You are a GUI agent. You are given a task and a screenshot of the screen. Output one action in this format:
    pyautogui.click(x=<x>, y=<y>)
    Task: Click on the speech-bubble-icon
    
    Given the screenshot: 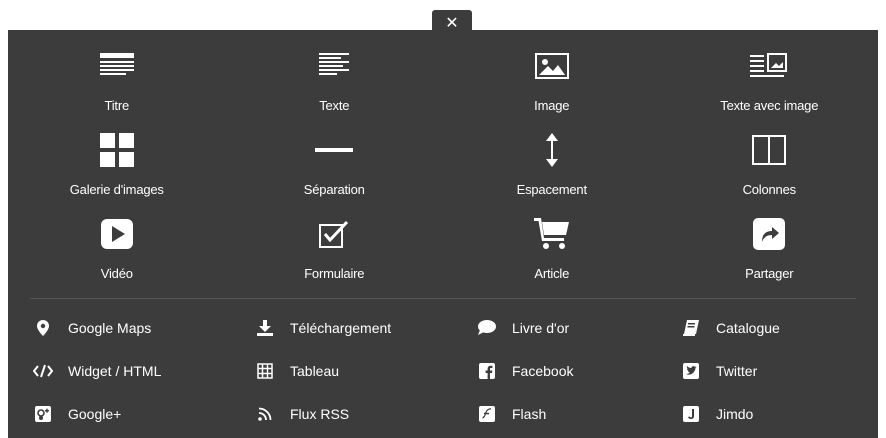 What is the action you would take?
    pyautogui.click(x=487, y=328)
    